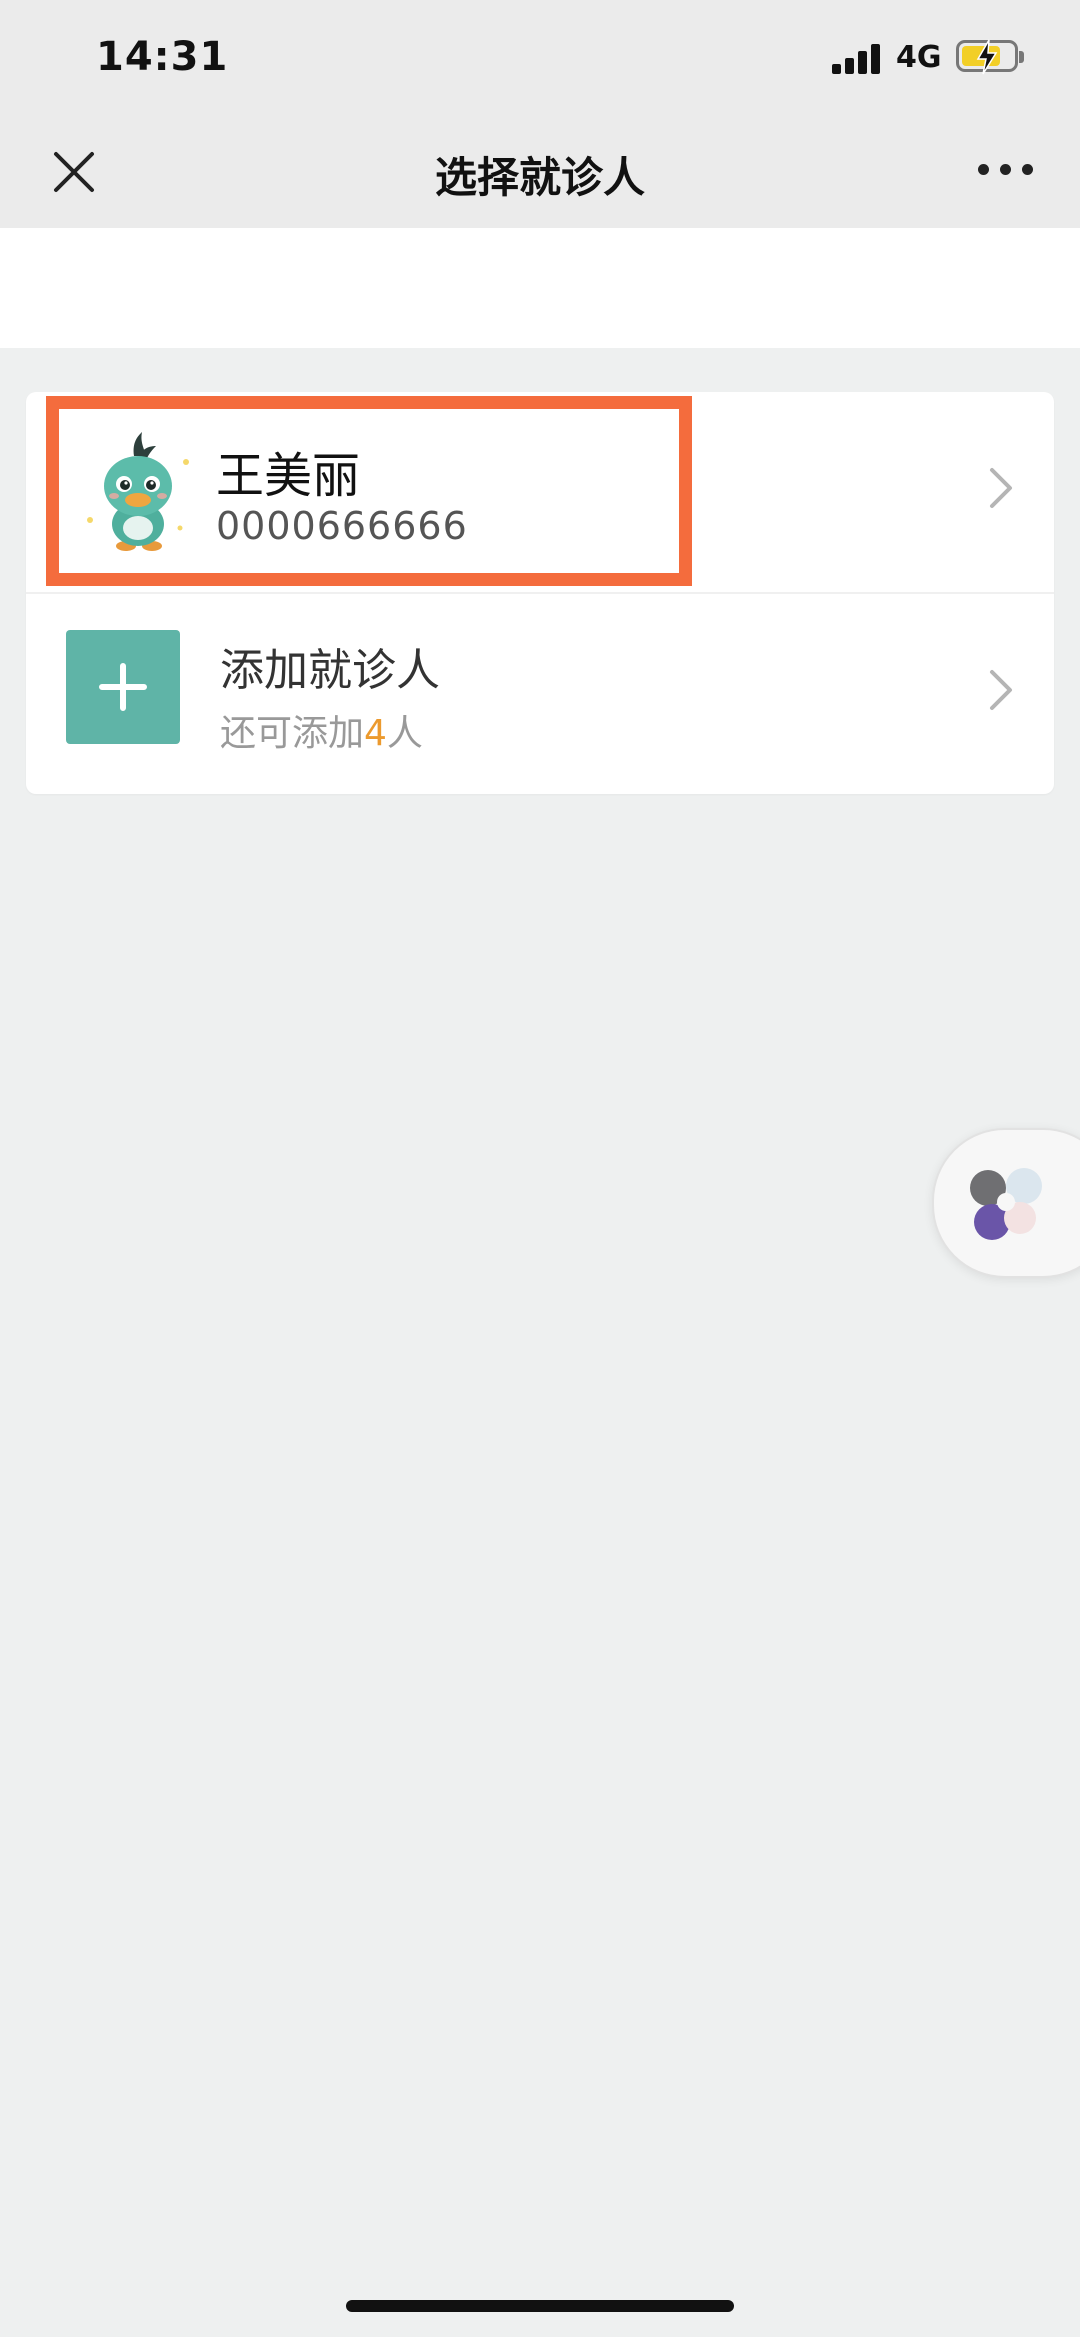 This screenshot has width=1080, height=2337. I want to click on battery-icon, so click(990, 57).